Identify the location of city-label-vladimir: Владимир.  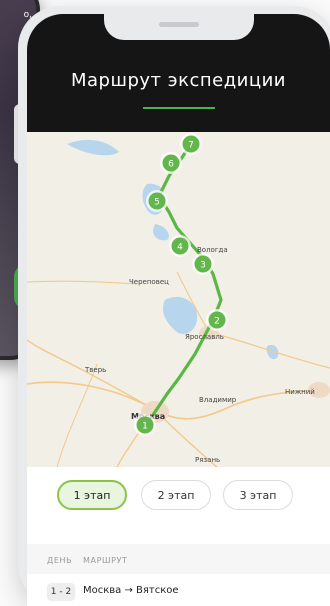
(218, 400).